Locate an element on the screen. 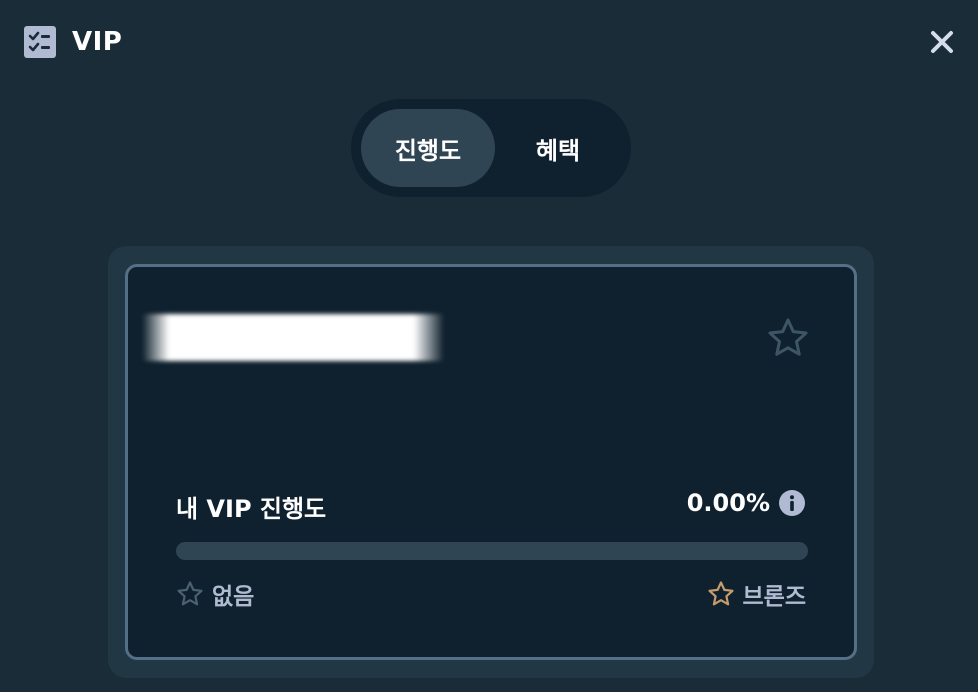  tab-progress: 진행도 is located at coordinates (428, 148).